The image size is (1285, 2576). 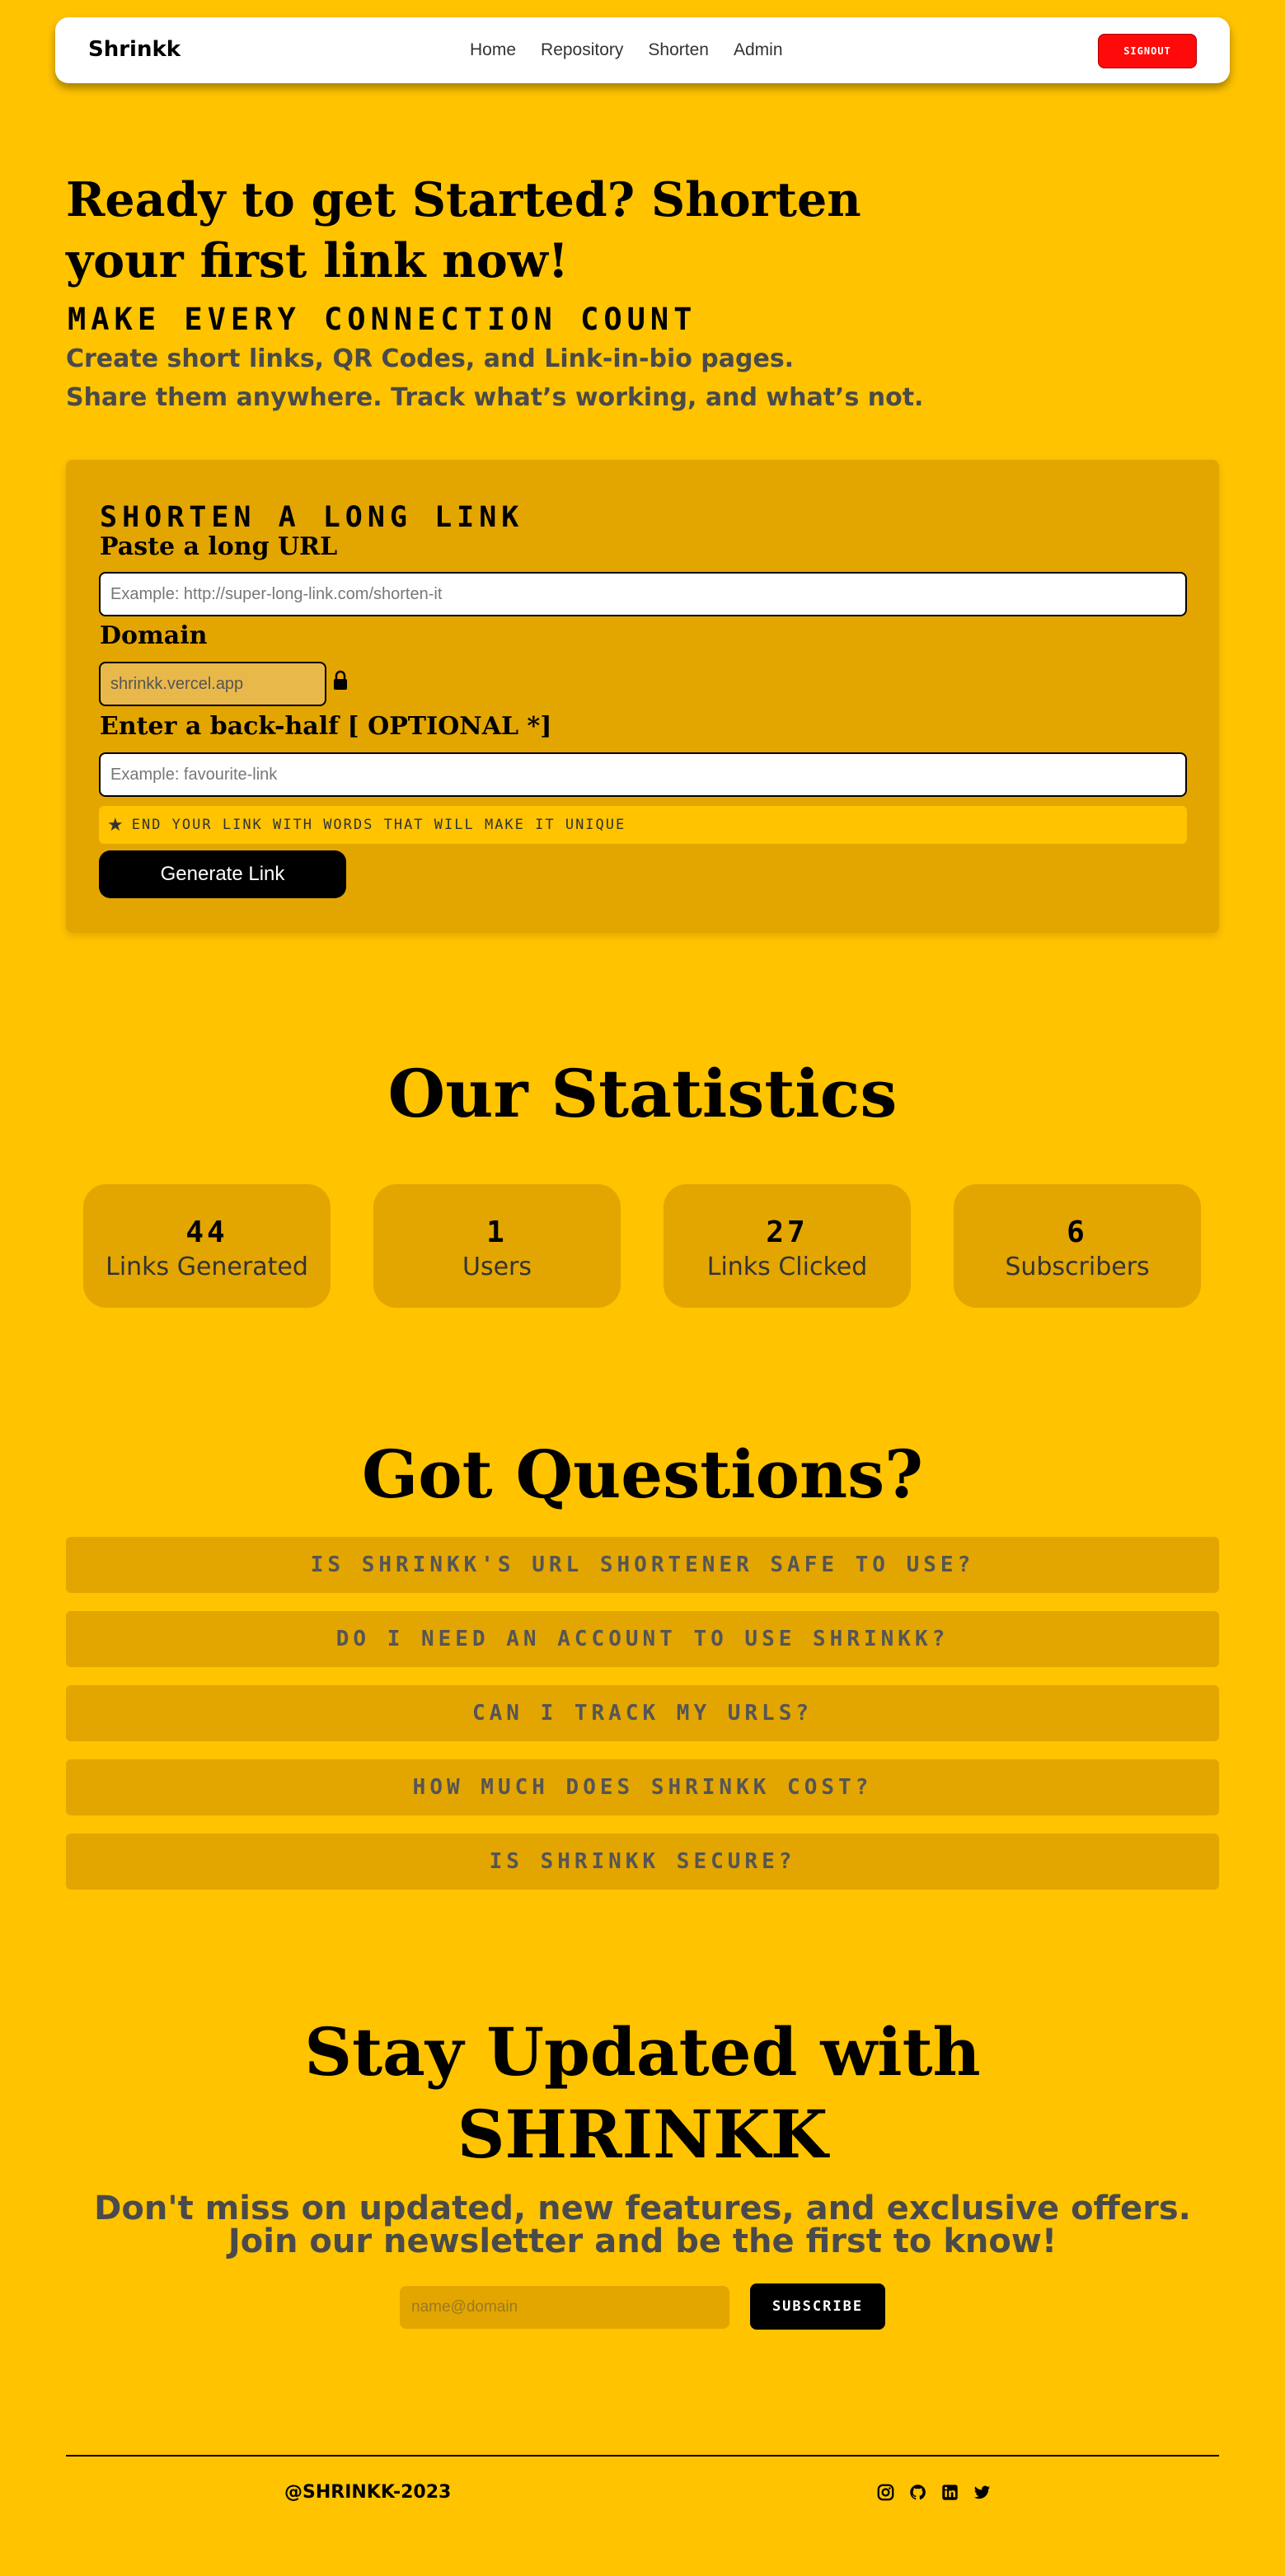 I want to click on footer-divider, so click(x=642, y=2456).